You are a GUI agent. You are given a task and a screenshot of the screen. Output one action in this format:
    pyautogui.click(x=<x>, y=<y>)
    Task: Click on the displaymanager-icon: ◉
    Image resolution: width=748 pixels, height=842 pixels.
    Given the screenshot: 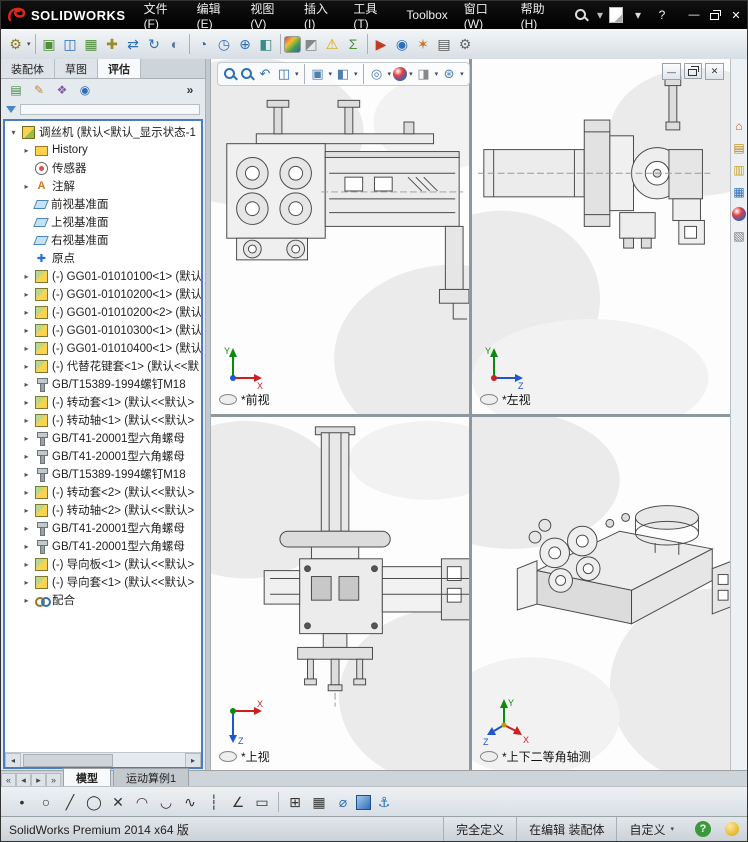 What is the action you would take?
    pyautogui.click(x=85, y=90)
    